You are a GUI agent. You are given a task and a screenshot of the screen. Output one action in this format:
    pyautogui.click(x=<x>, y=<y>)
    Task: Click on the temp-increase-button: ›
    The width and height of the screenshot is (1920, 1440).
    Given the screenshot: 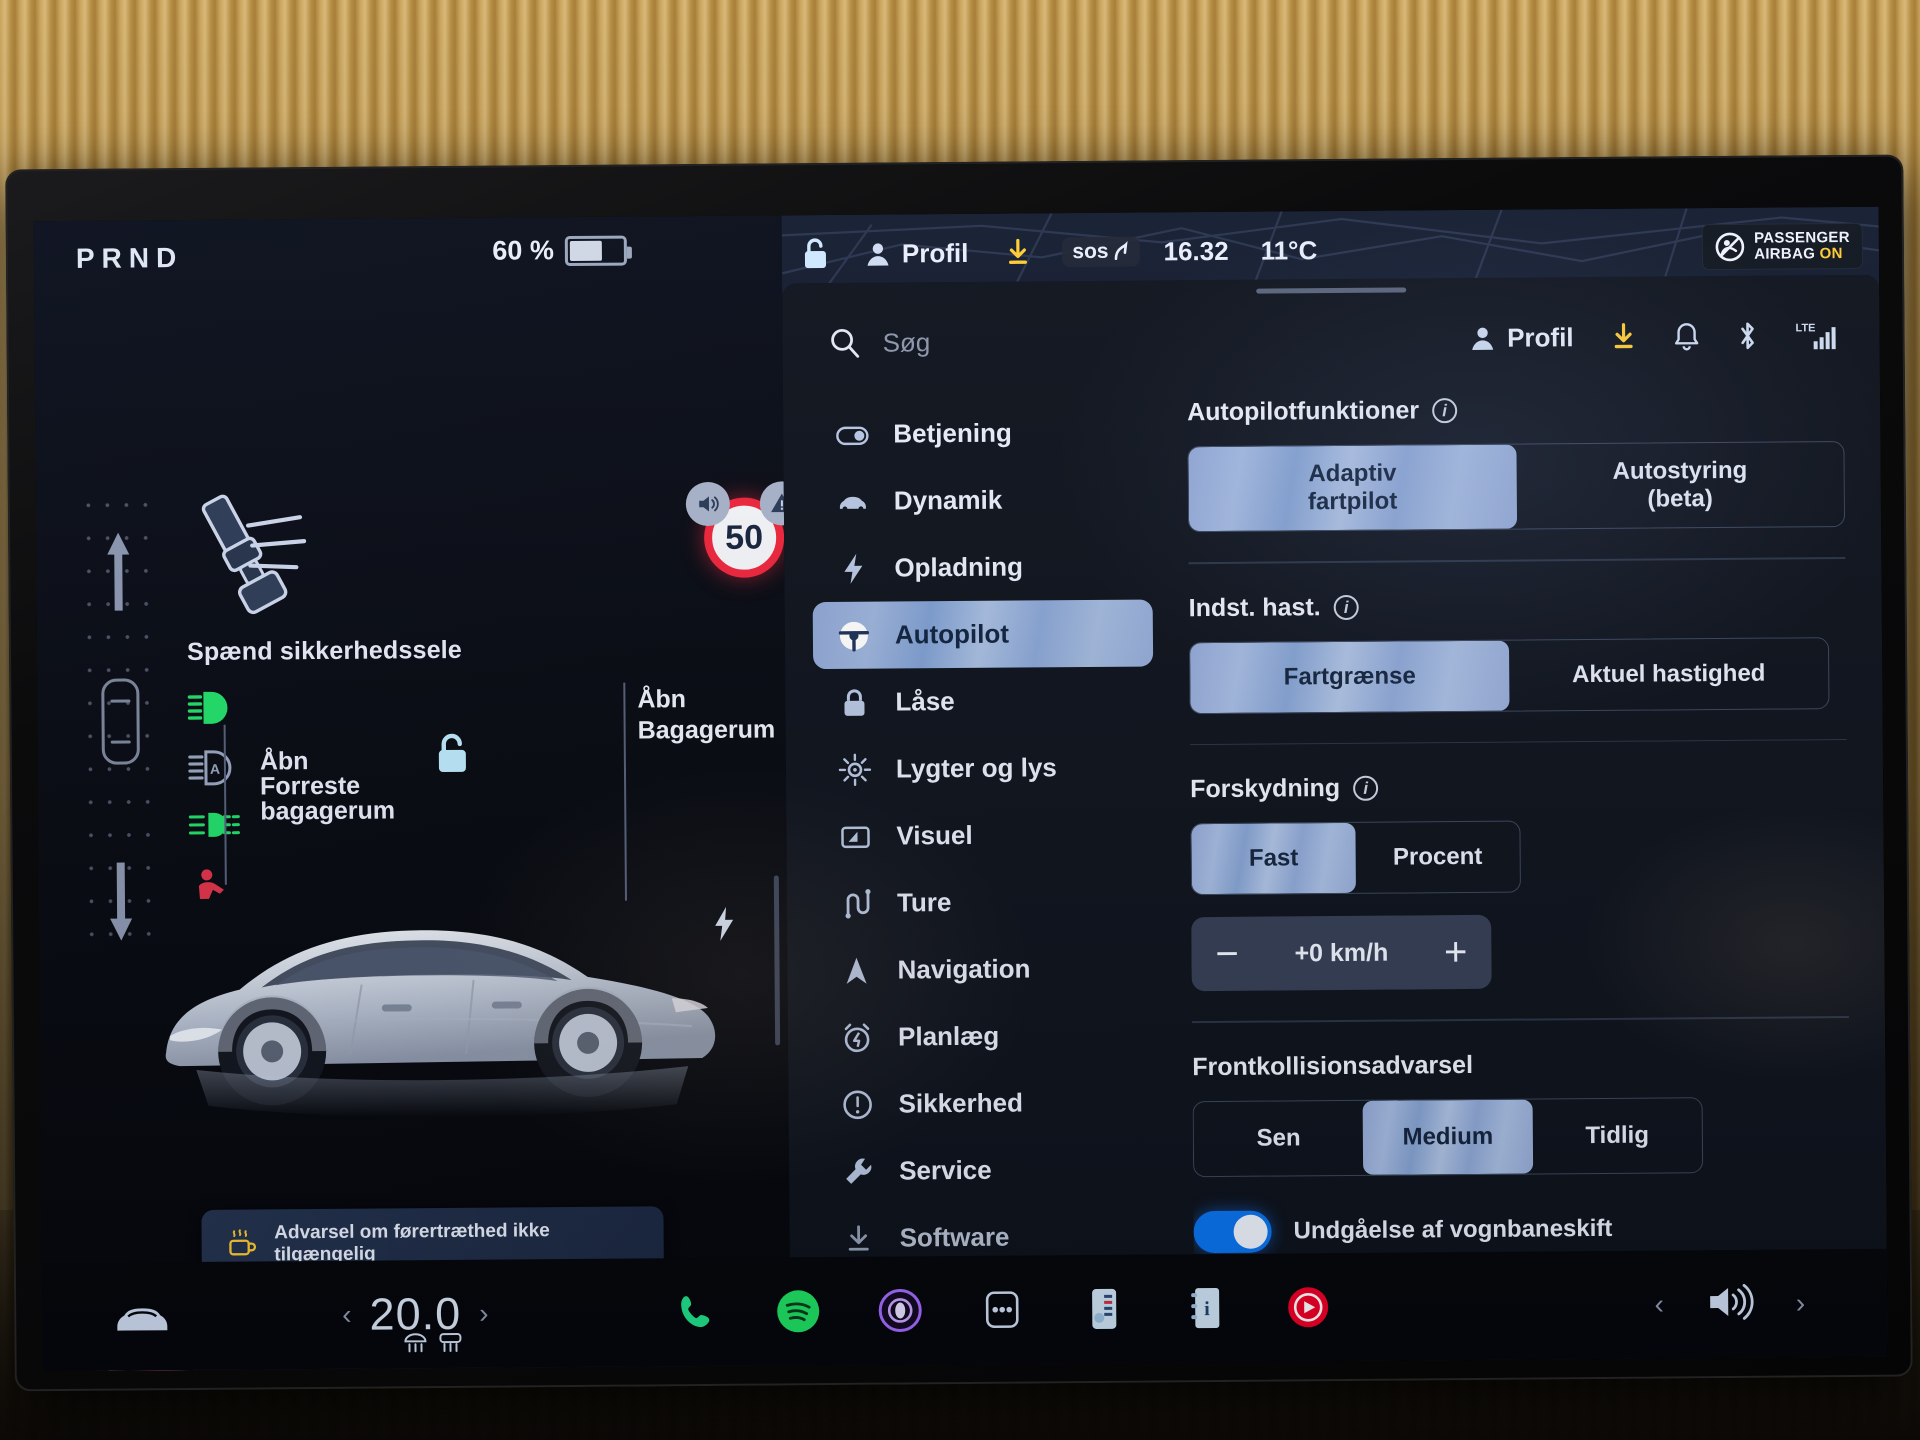 What is the action you would take?
    pyautogui.click(x=484, y=1314)
    